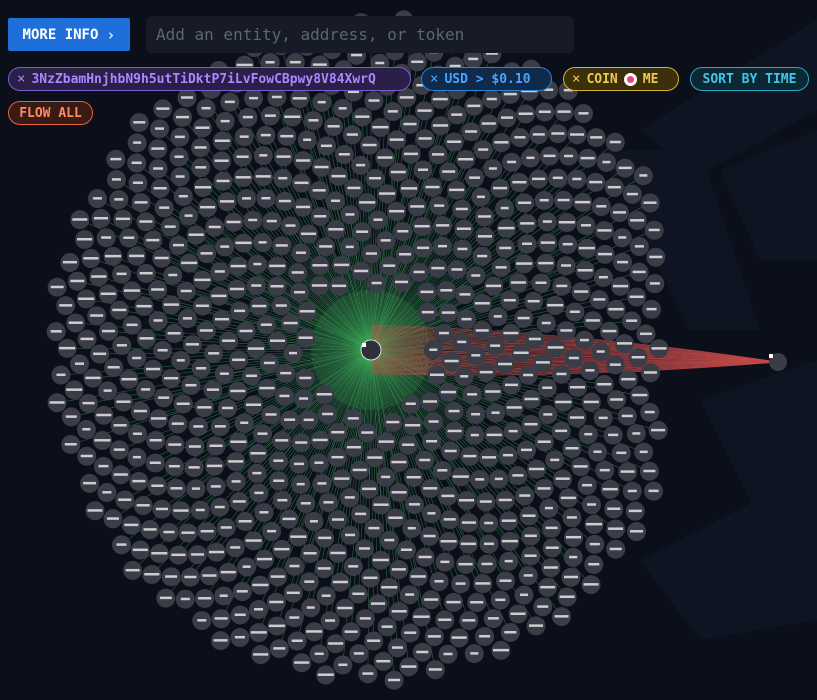 The height and width of the screenshot is (700, 817). Describe the element at coordinates (749, 79) in the screenshot. I see `sort-by-time-button: SORT BY TIME` at that location.